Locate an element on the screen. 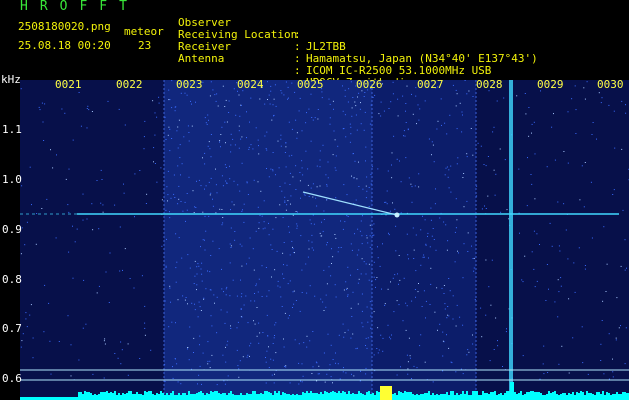  time-label: 0028 is located at coordinates (489, 84).